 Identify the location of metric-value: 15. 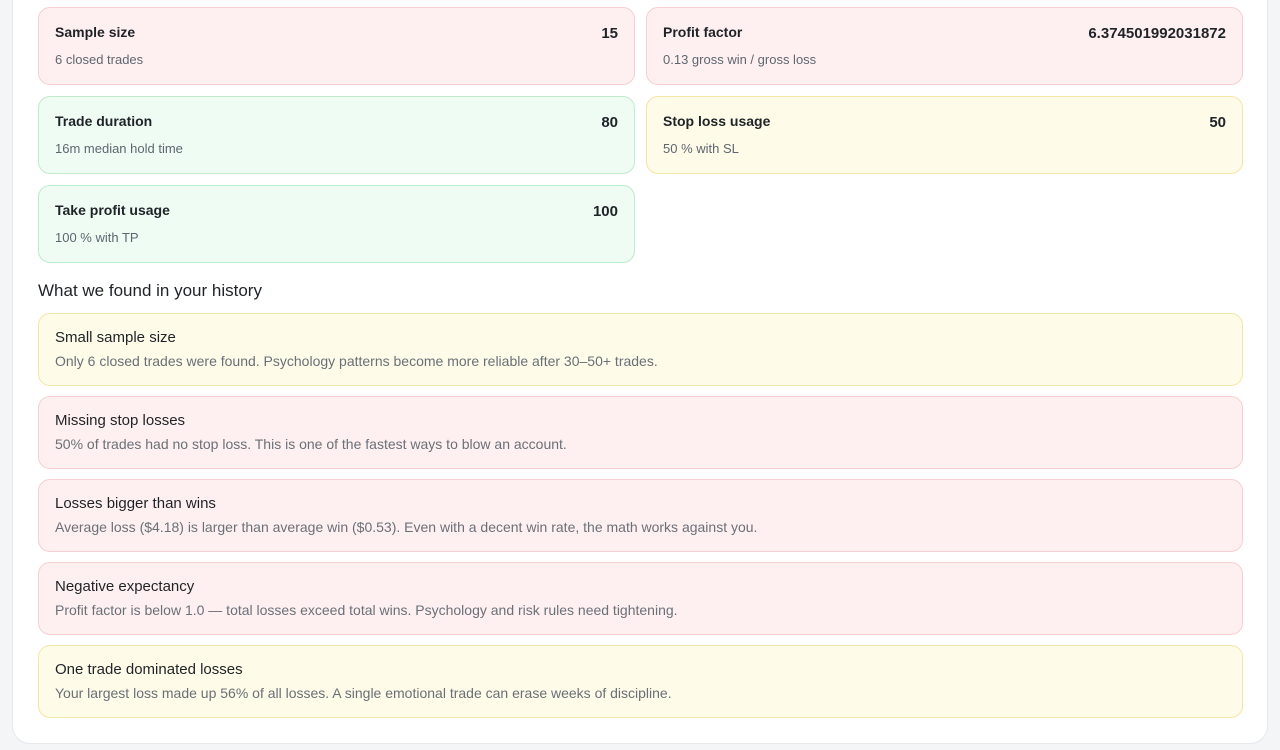
(609, 33).